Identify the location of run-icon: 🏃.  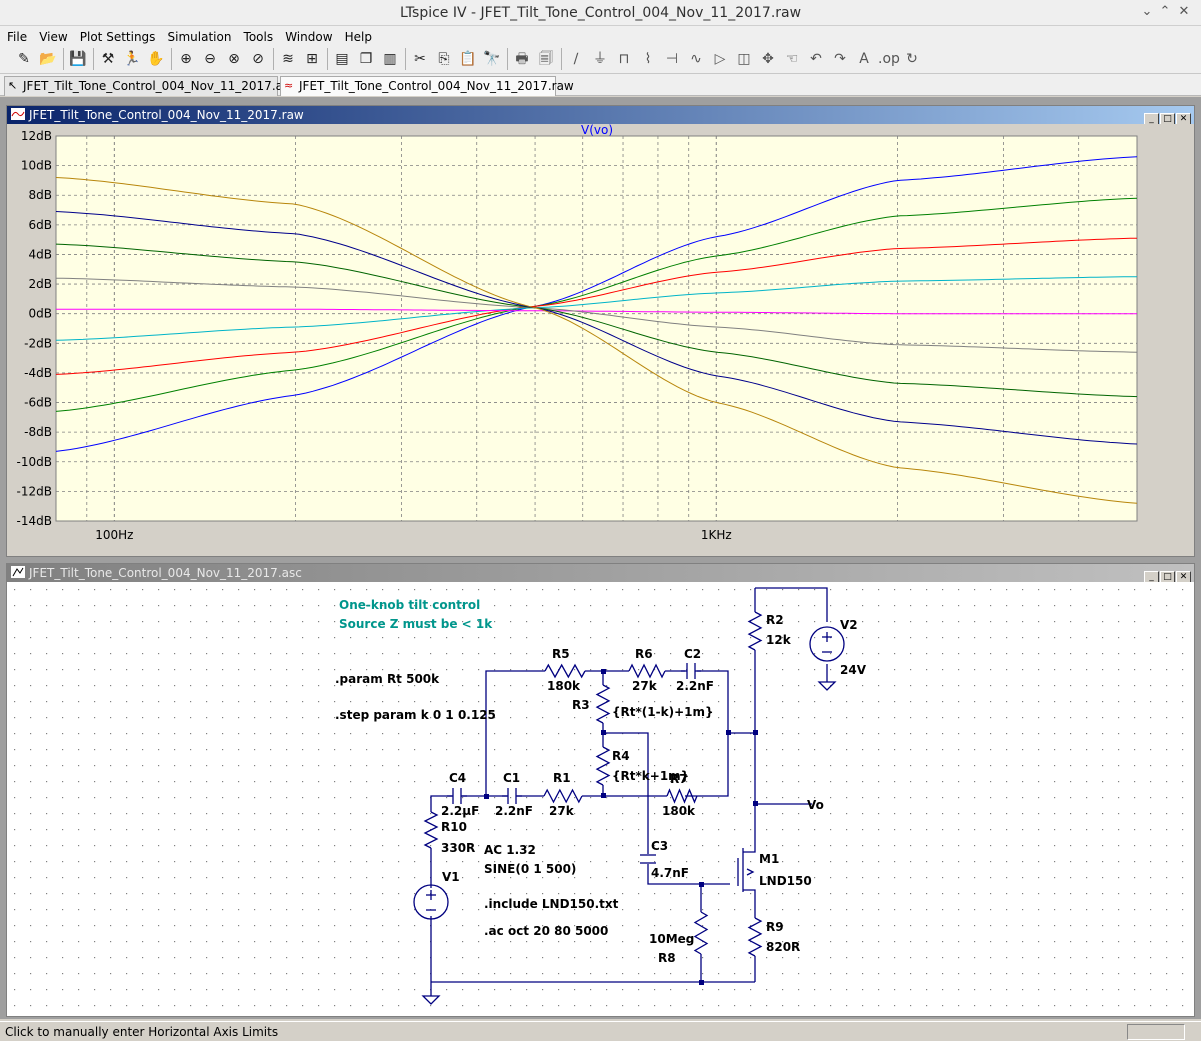
(132, 59).